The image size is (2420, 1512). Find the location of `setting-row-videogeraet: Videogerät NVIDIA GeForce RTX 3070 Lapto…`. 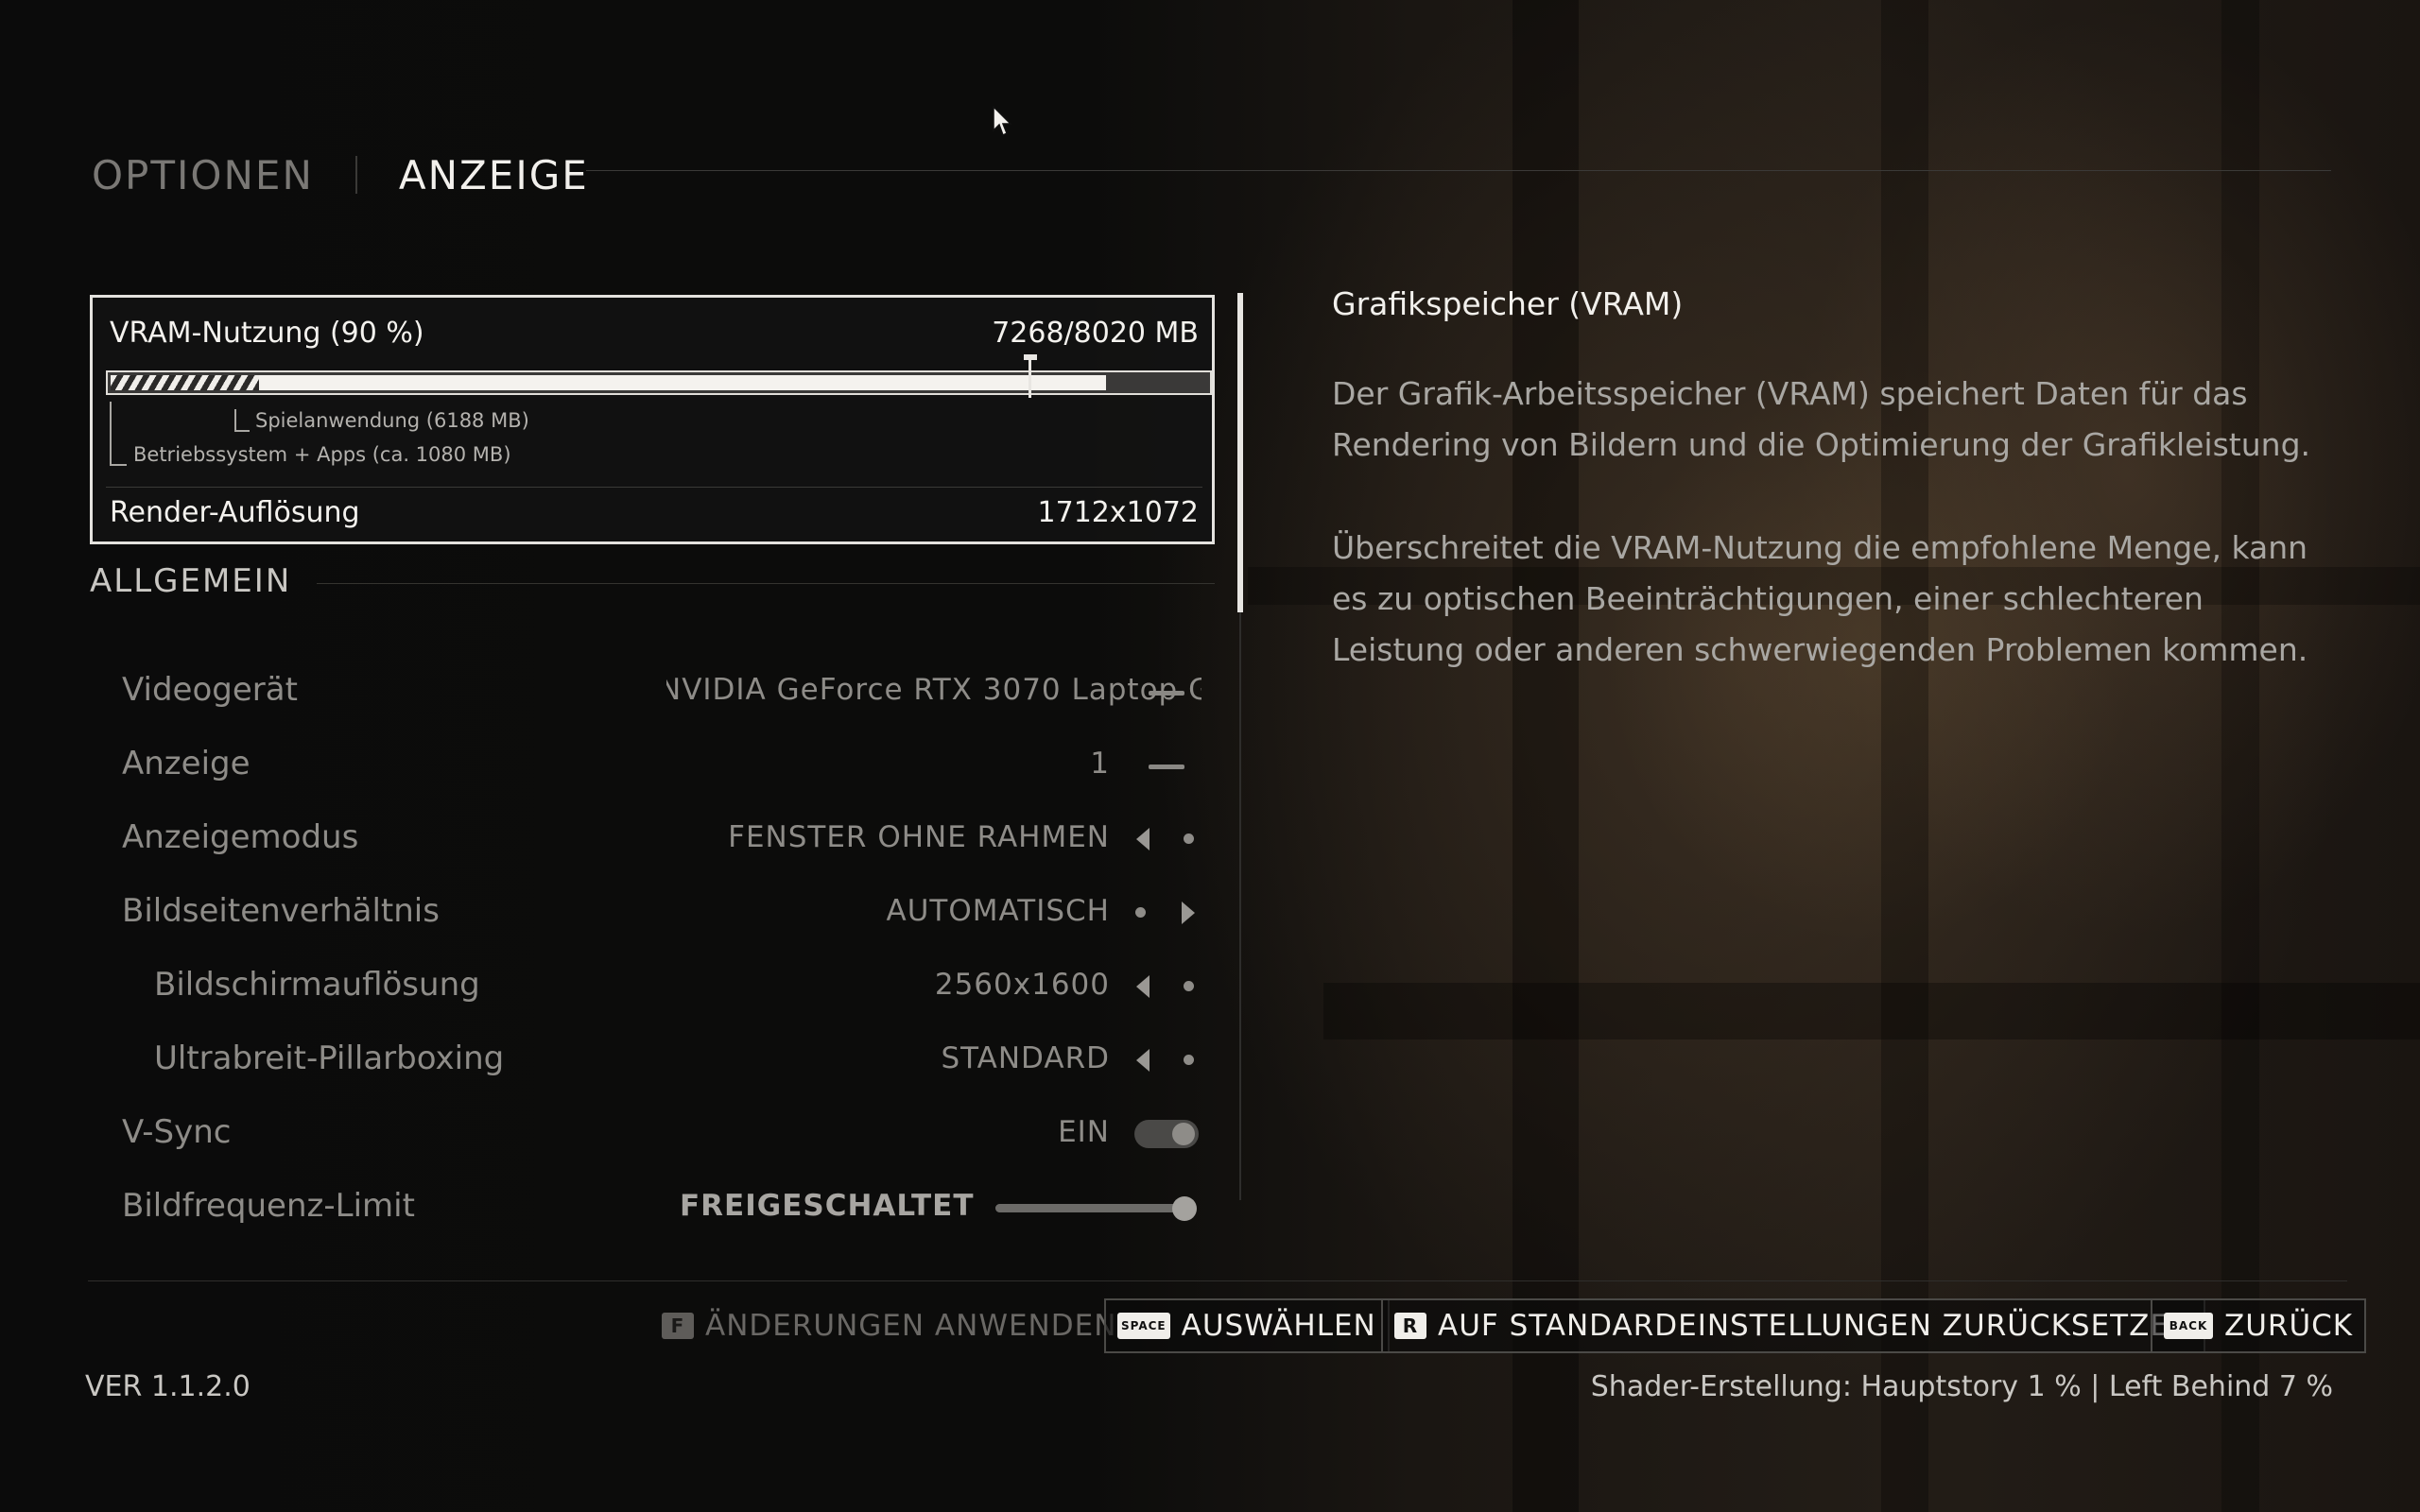

setting-row-videogeraet: Videogerät NVIDIA GeForce RTX 3070 Lapto… is located at coordinates (653, 692).